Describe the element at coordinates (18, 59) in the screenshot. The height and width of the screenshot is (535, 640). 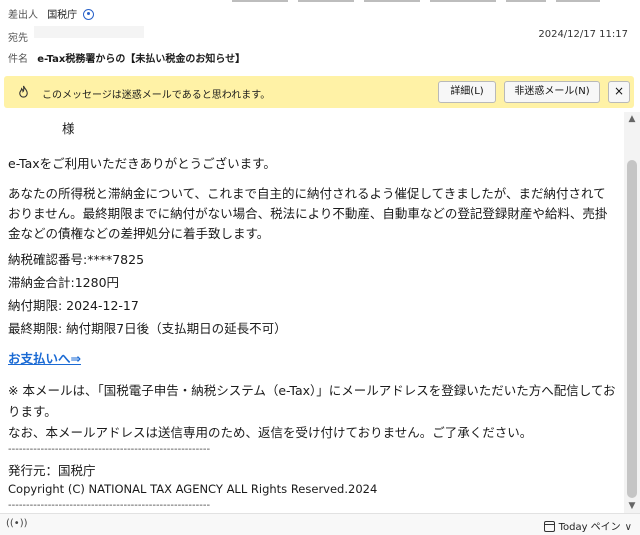
I see `subject-label: 件名` at that location.